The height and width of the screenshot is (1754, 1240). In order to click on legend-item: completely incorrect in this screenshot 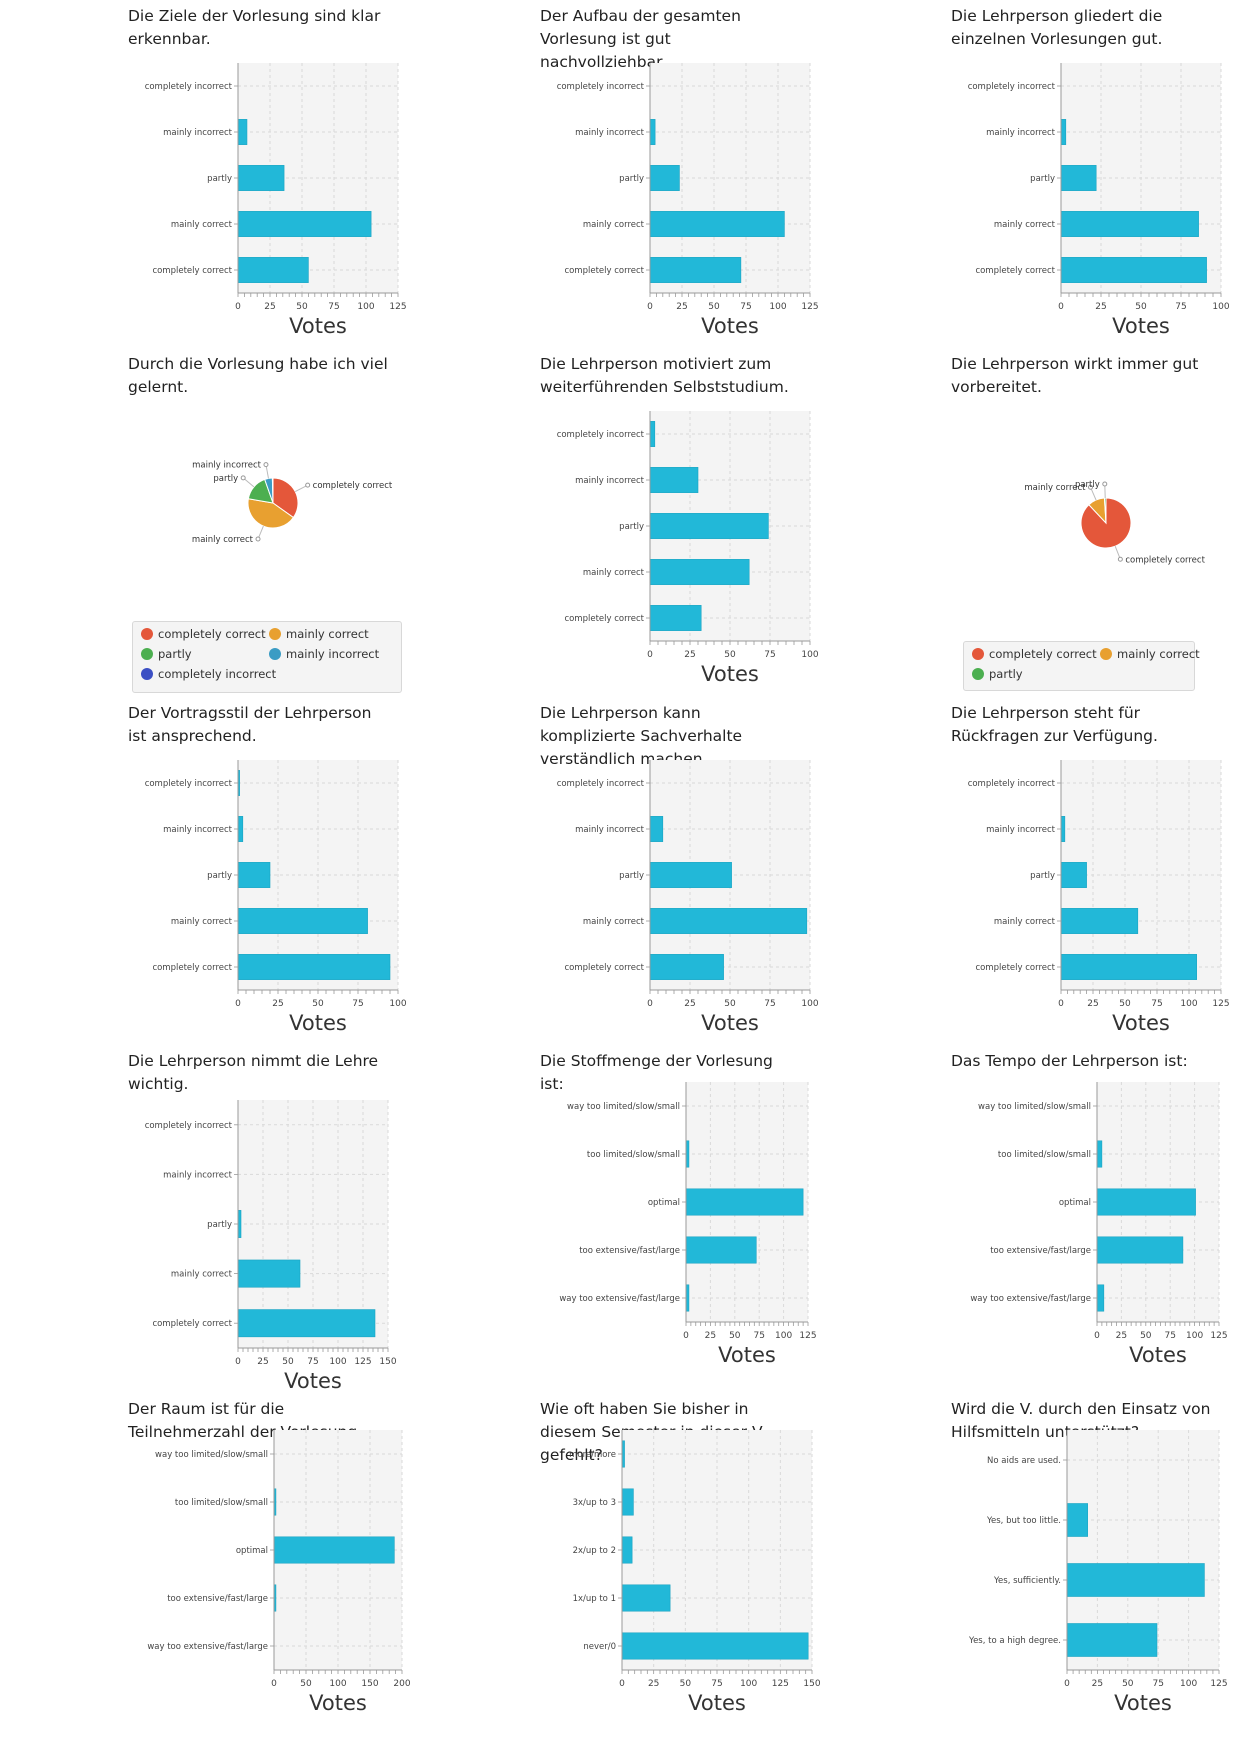, I will do `click(208, 674)`.